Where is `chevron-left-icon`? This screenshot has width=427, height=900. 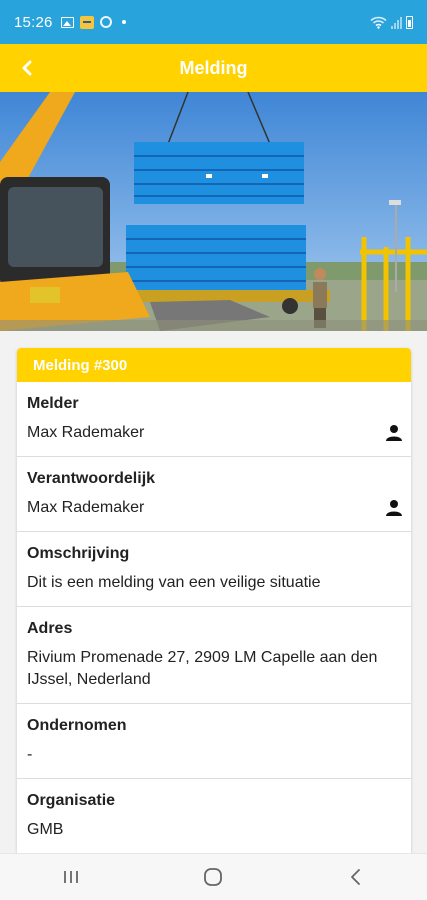
chevron-left-icon is located at coordinates (27, 68).